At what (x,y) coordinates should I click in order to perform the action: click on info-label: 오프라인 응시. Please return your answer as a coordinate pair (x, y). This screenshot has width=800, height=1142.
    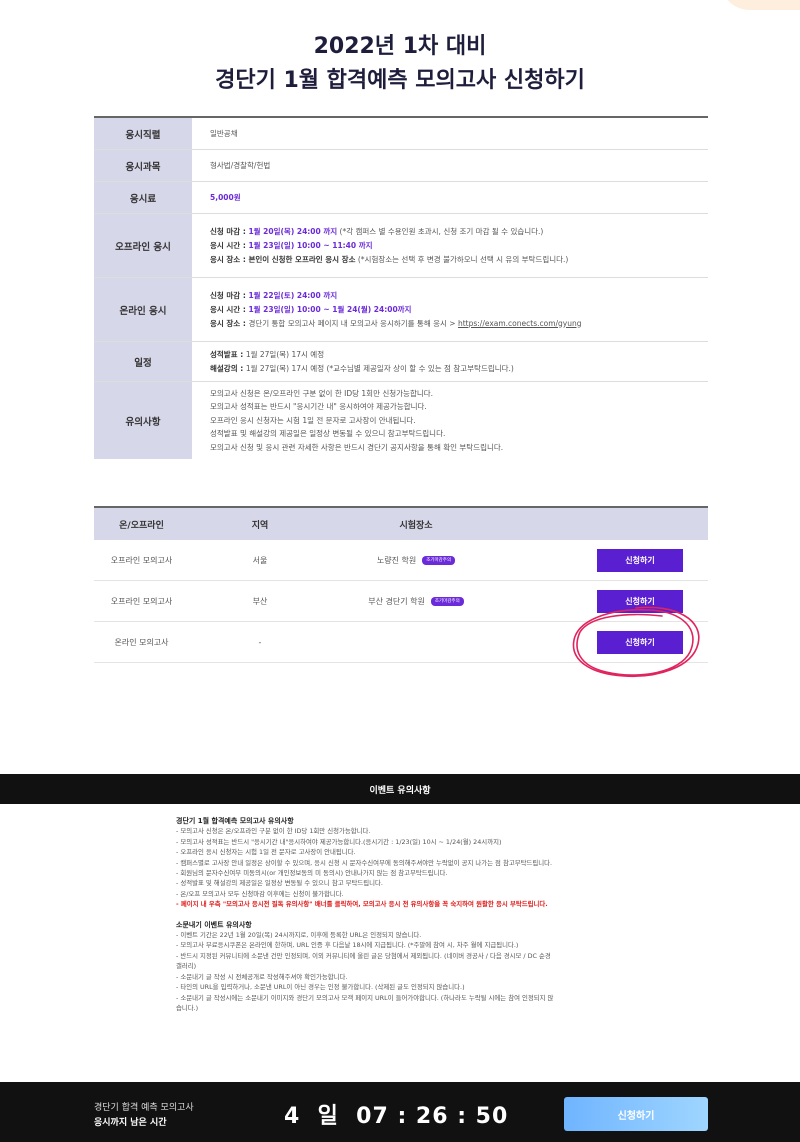
    Looking at the image, I should click on (143, 245).